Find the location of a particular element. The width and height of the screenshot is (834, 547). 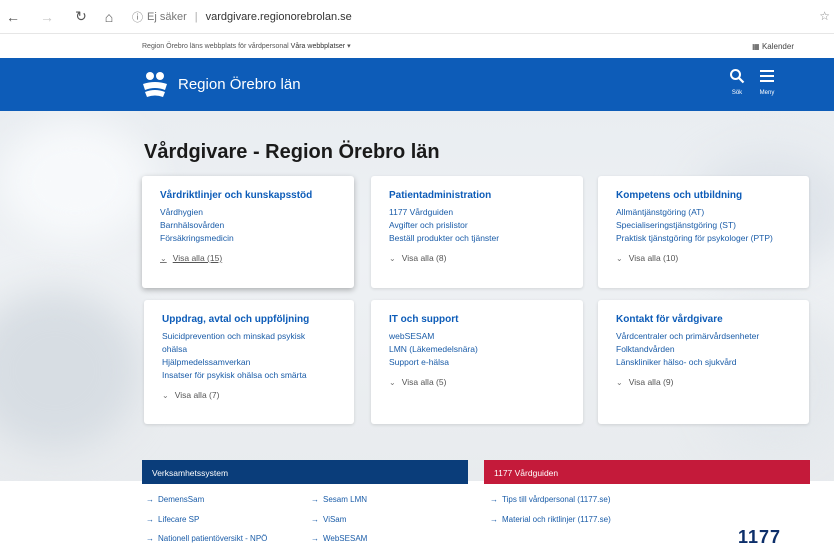

show-all-button: ⌄ Visa alla (7) is located at coordinates (249, 395).